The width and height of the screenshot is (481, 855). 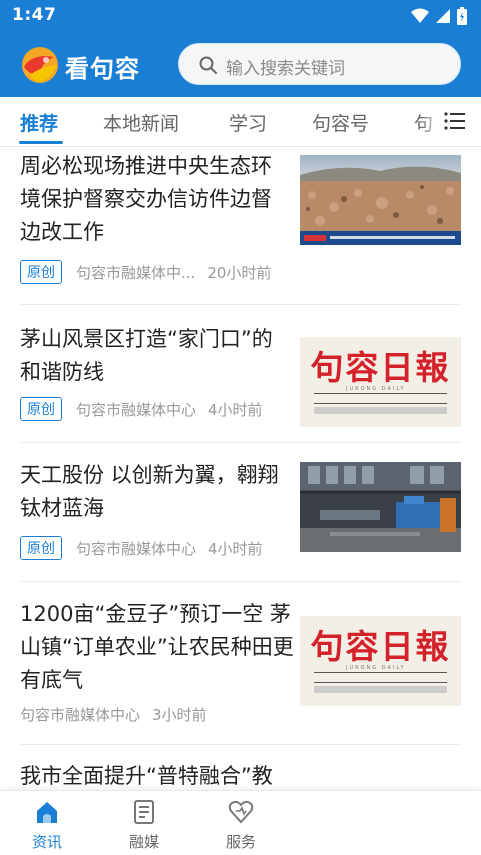 I want to click on news-title: 周必松现场推进中央生态环境保护督察交办信访件边督边改工作, so click(x=146, y=199).